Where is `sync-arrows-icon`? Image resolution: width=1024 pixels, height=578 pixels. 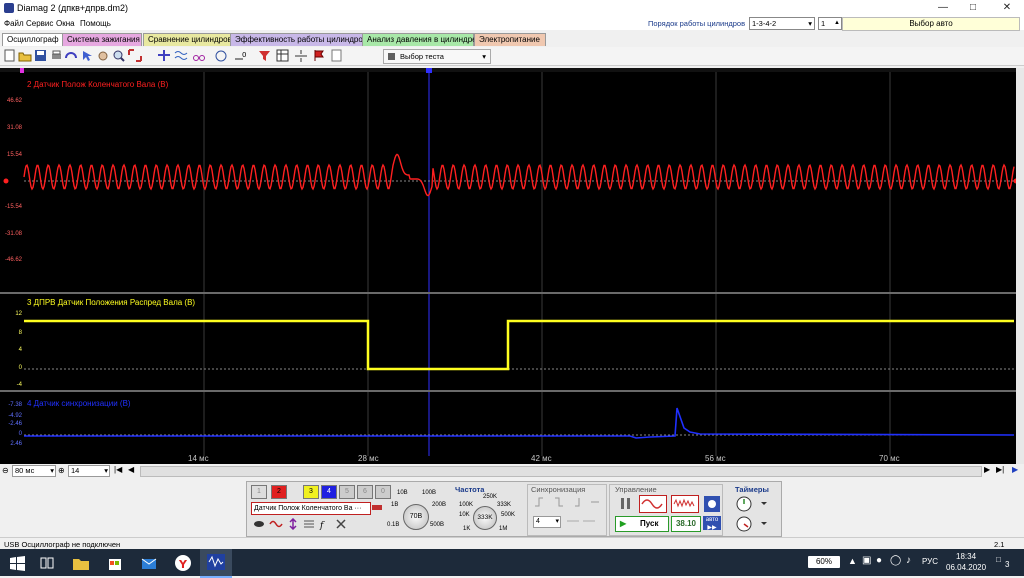 sync-arrows-icon is located at coordinates (581, 521).